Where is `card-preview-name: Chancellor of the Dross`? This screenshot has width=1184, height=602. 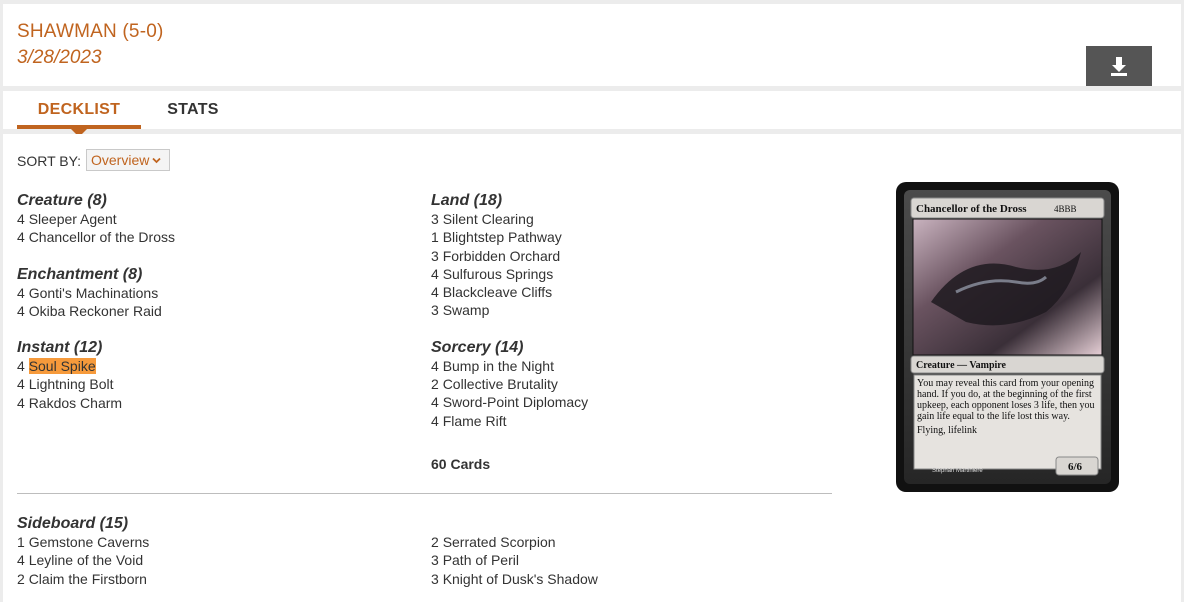 card-preview-name: Chancellor of the Dross is located at coordinates (971, 209).